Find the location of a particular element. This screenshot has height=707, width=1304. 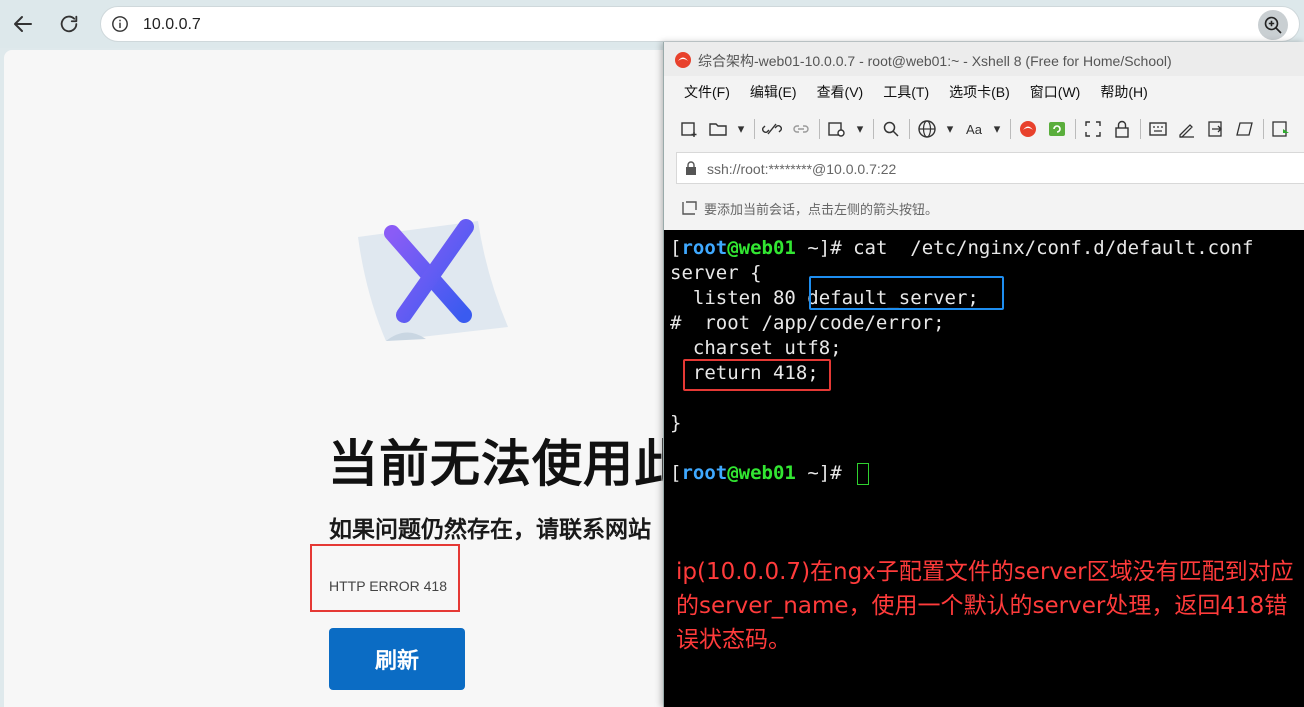

terminal-command: cat /etc/nginx/conf.d/default.conf is located at coordinates (1053, 248).